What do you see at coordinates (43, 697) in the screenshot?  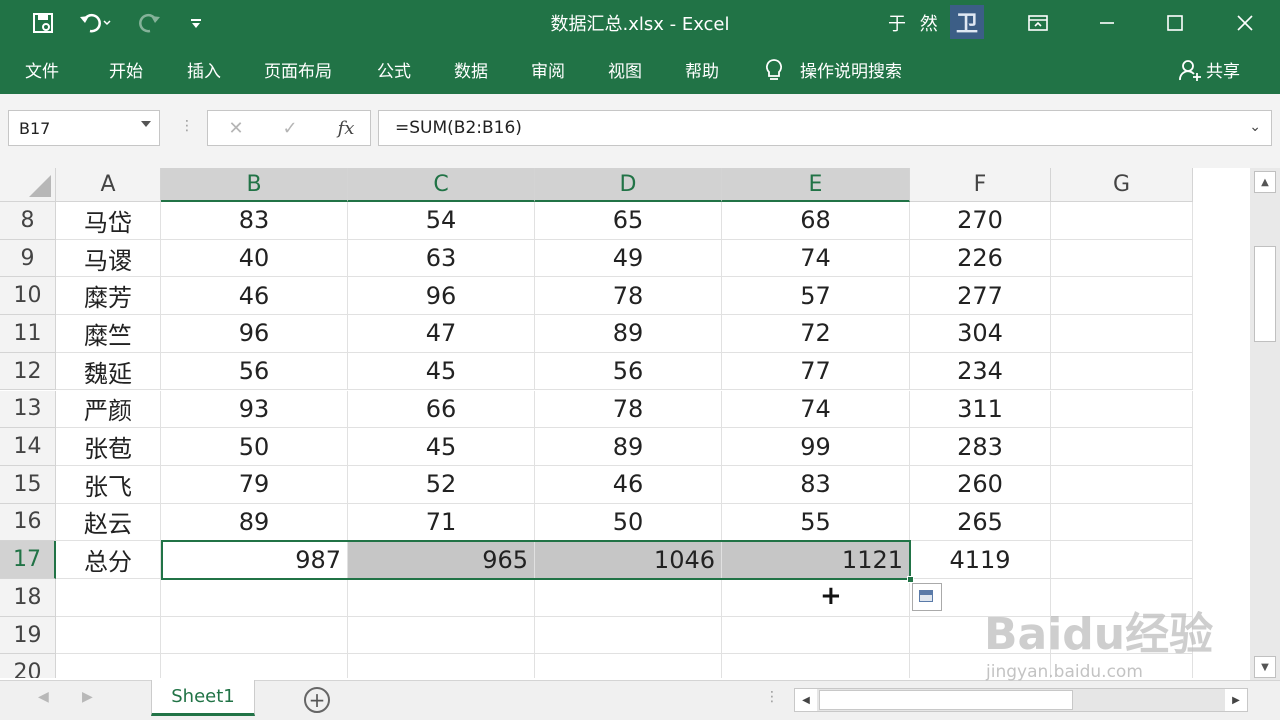 I see `sheet-prev-icon: ◀` at bounding box center [43, 697].